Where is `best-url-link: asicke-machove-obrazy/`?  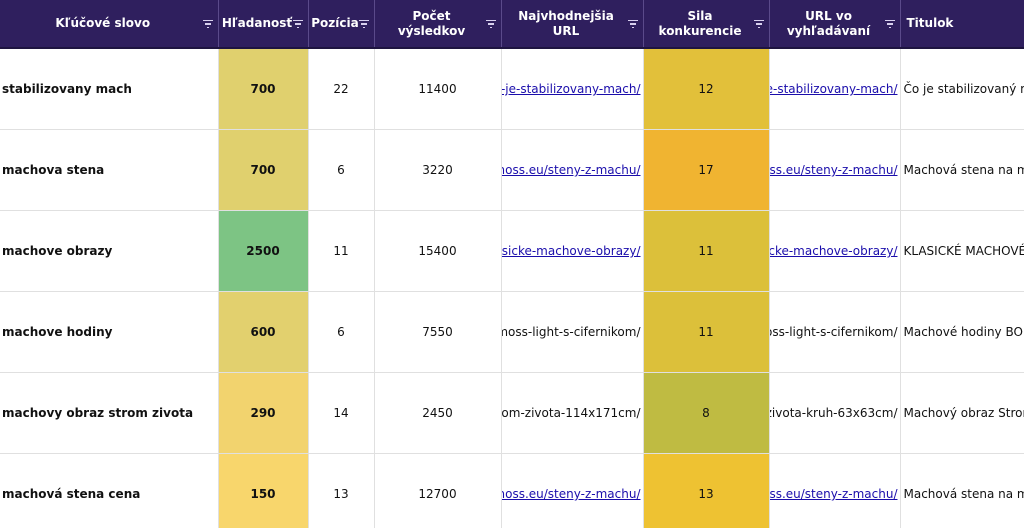
best-url-link: asicke-machove-obrazy/ is located at coordinates (571, 251).